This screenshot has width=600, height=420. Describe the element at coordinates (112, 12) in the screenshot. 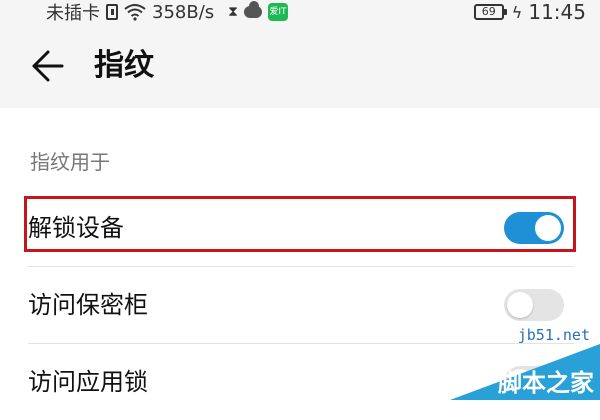

I see `sim-icon` at that location.